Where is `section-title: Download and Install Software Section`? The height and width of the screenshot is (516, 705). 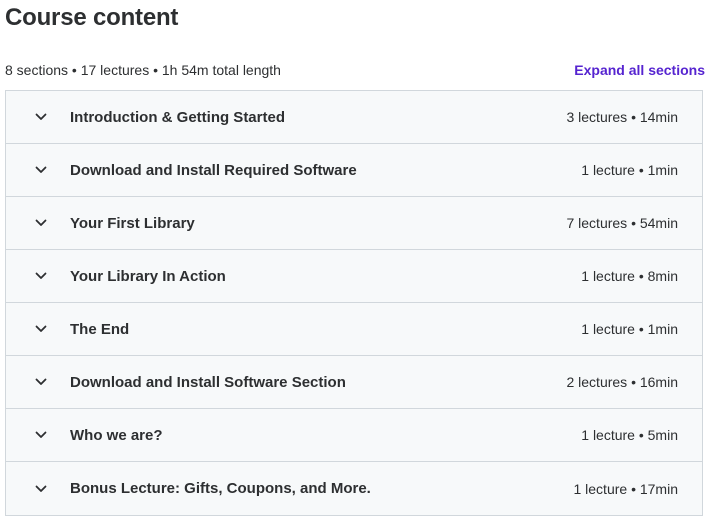
section-title: Download and Install Software Section is located at coordinates (208, 382).